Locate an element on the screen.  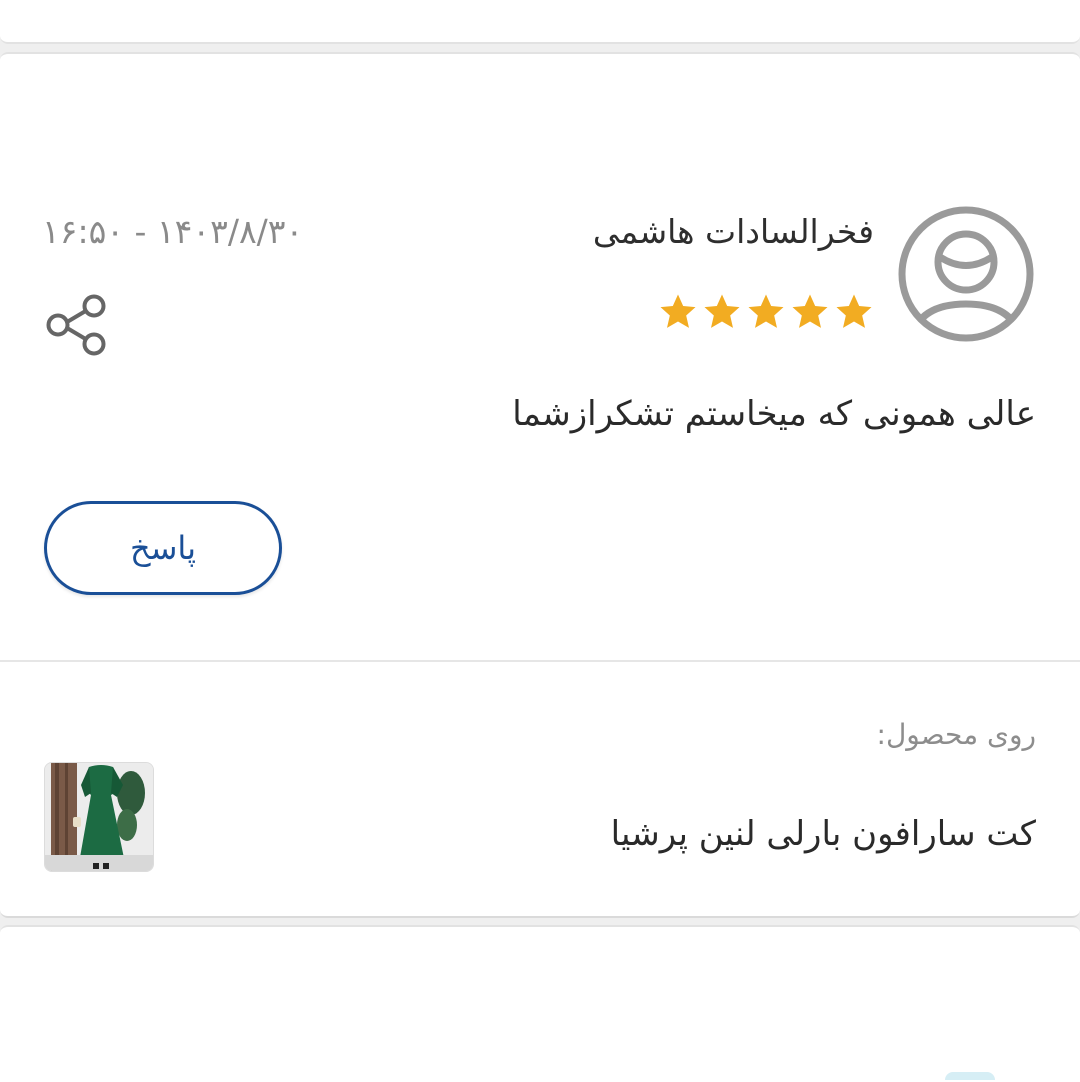
user-avatar-icon is located at coordinates (966, 274).